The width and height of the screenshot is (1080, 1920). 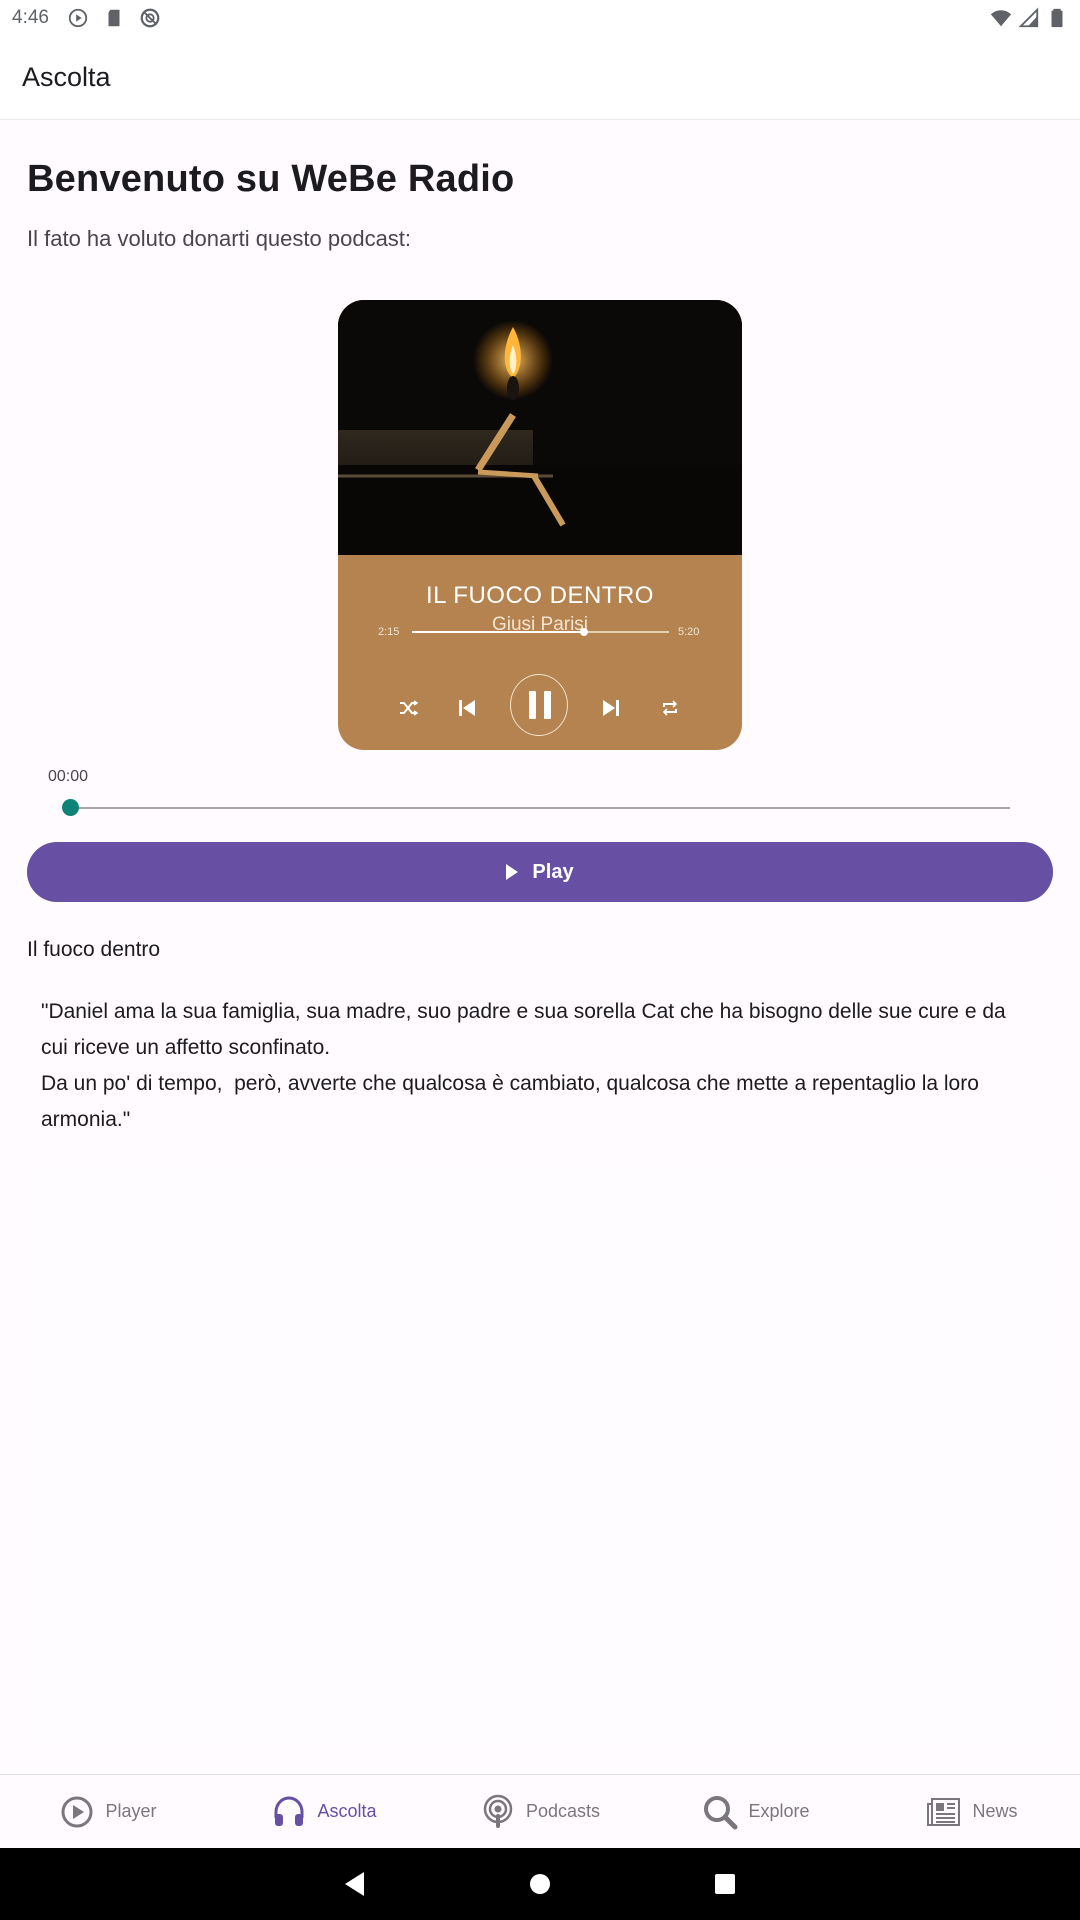 I want to click on app-bar: Ascolta, so click(x=540, y=78).